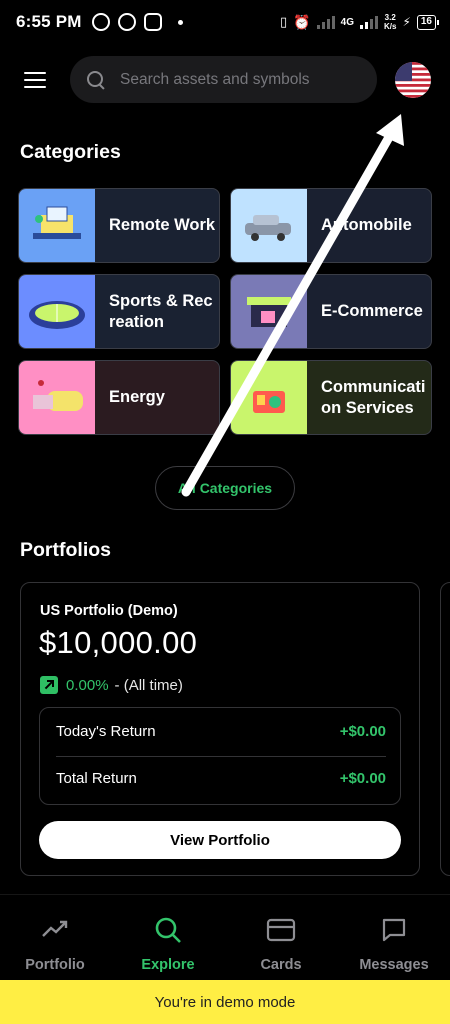 The image size is (450, 1024). I want to click on menu-icon, so click(35, 80).